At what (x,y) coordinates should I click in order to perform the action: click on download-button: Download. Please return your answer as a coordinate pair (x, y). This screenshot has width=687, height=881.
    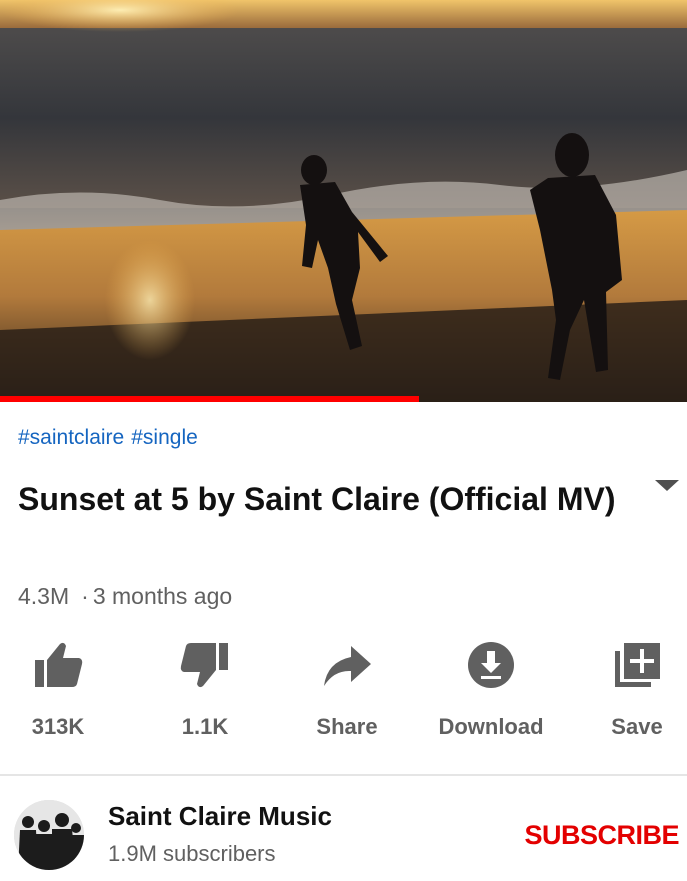
    Looking at the image, I should click on (491, 692).